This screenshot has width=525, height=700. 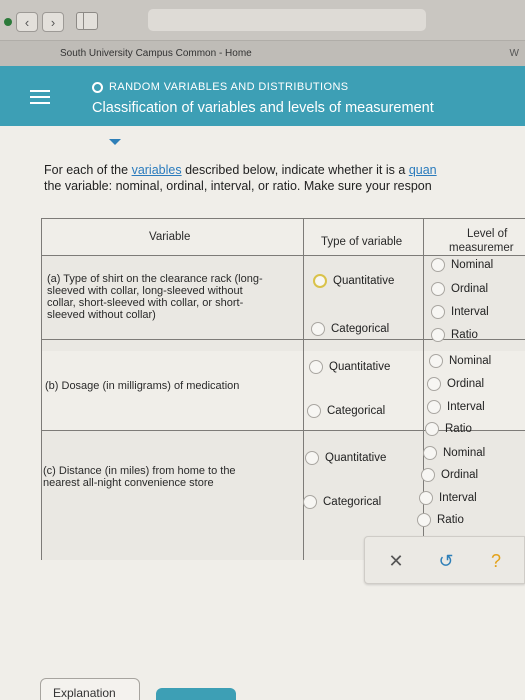 What do you see at coordinates (229, 87) in the screenshot?
I see `topic-label: RANDOM VARIABLES AND DISTRIBUTIONS` at bounding box center [229, 87].